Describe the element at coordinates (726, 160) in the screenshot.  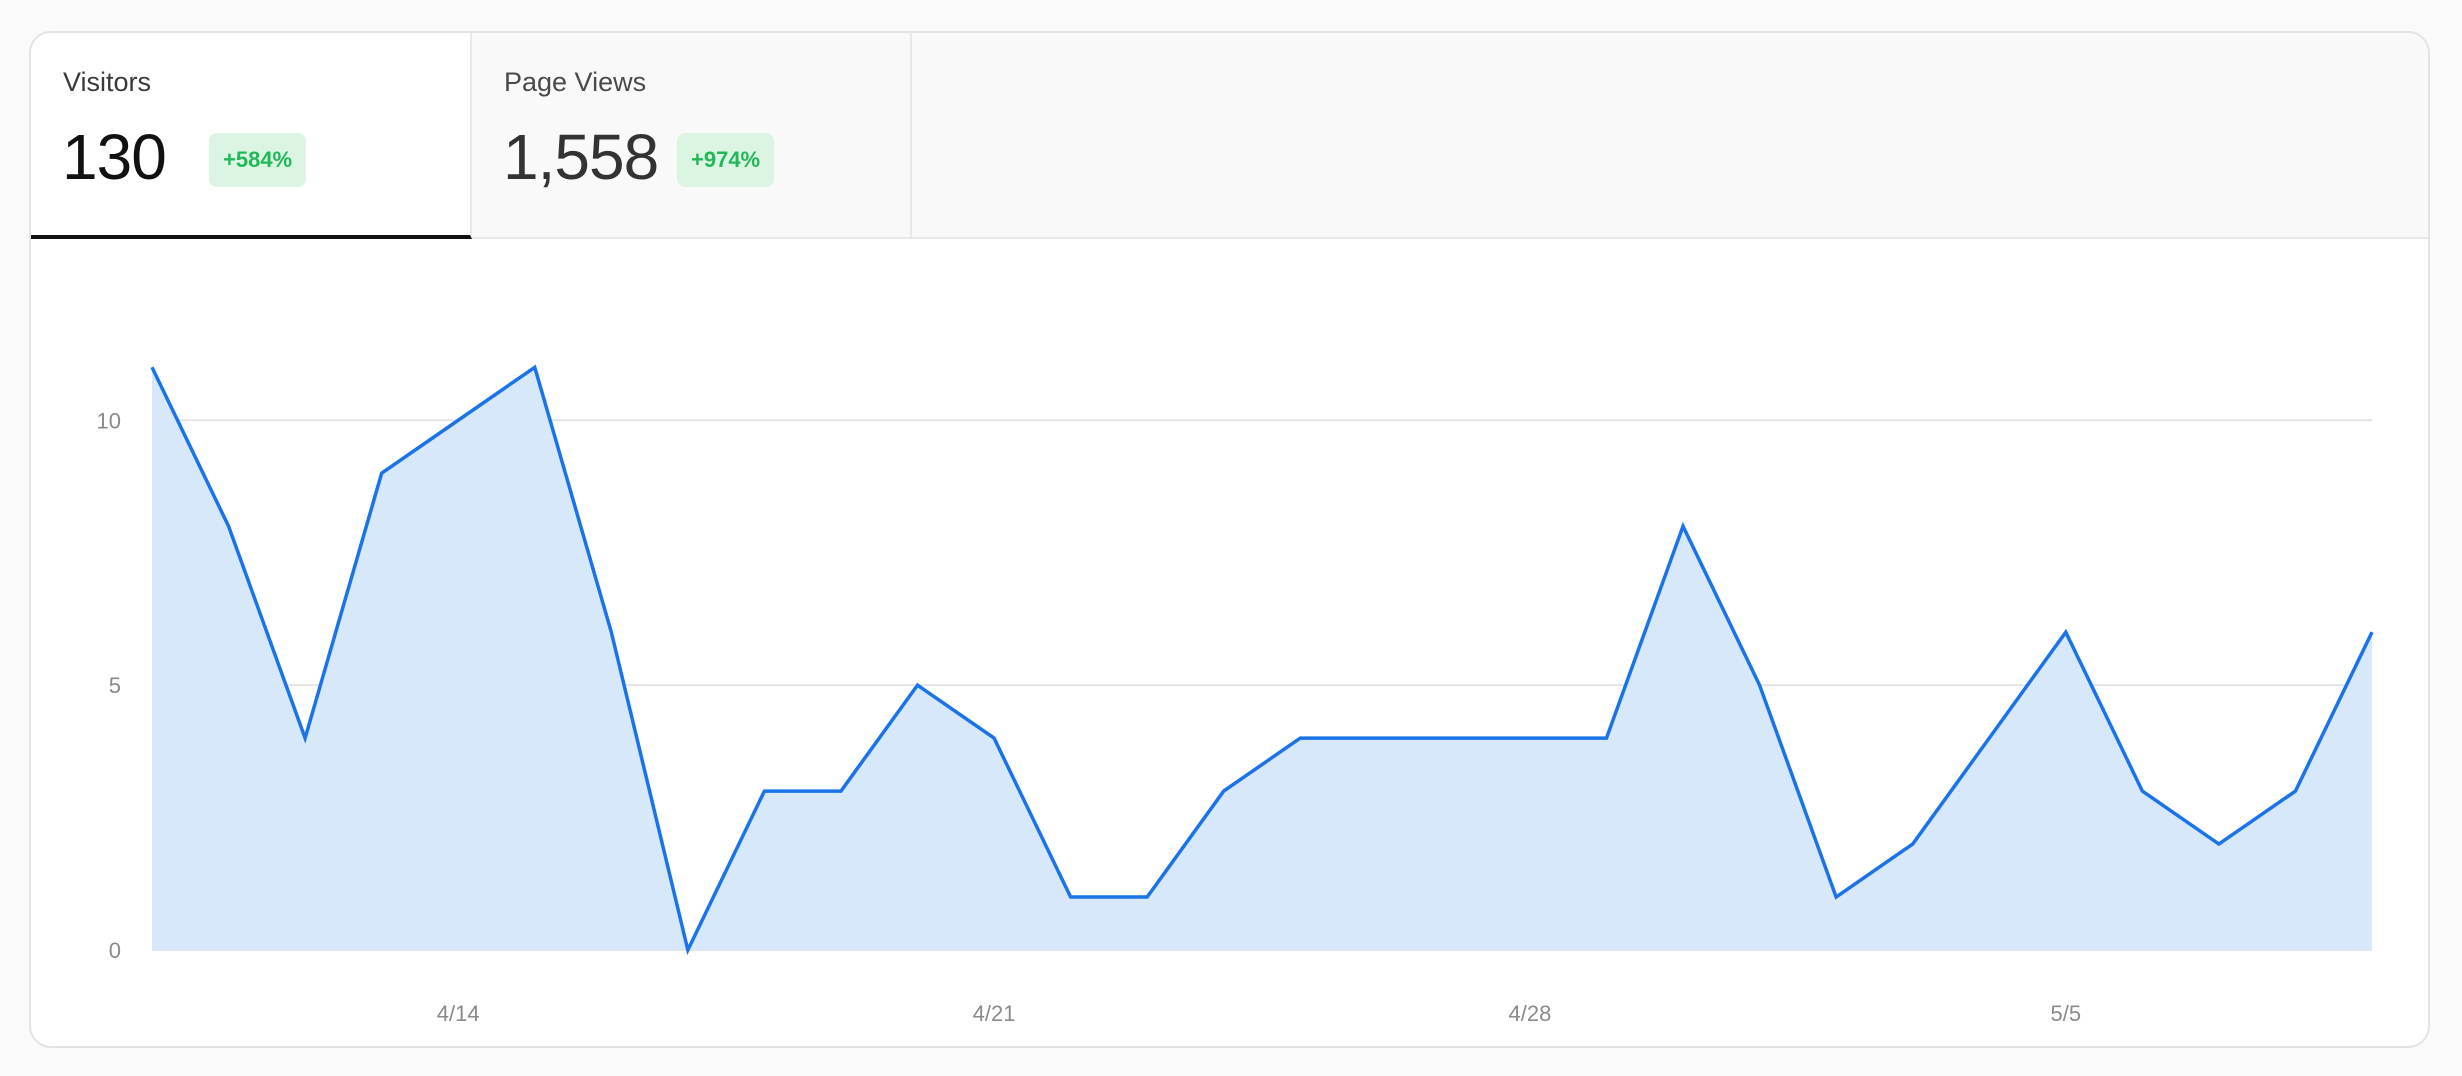
I see `page-views-change-badge: +974%` at that location.